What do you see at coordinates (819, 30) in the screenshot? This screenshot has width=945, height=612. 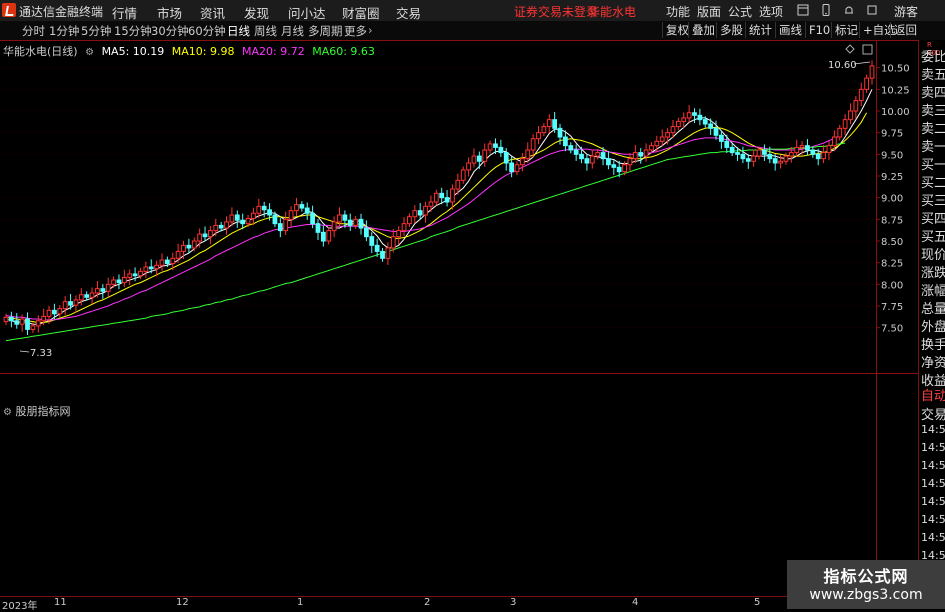 I see `f10-button: F10` at bounding box center [819, 30].